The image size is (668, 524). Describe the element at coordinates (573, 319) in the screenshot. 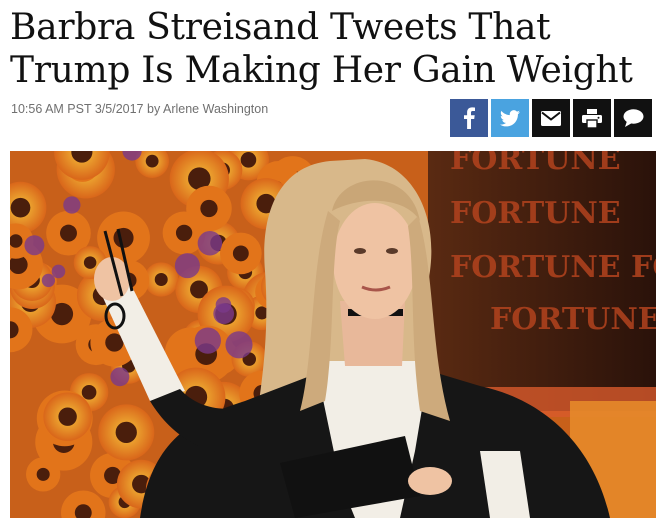

I see `backdrop-text-4: FORTUNE` at that location.